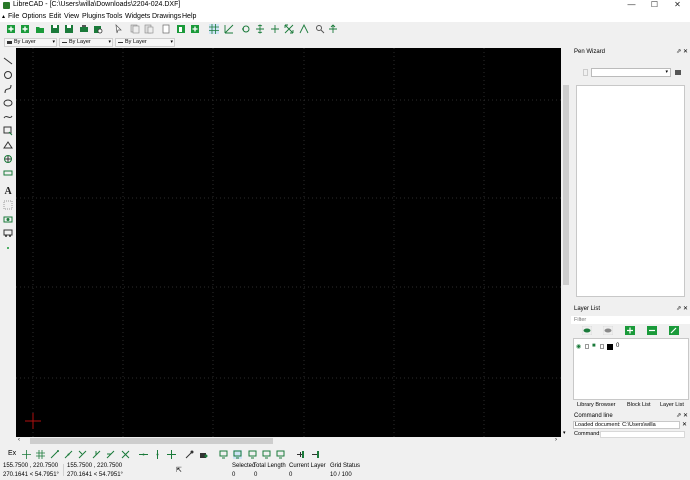 Image resolution: width=690 pixels, height=480 pixels. What do you see at coordinates (556, 440) in the screenshot?
I see `scroll-right-arrow-icon: ›` at bounding box center [556, 440].